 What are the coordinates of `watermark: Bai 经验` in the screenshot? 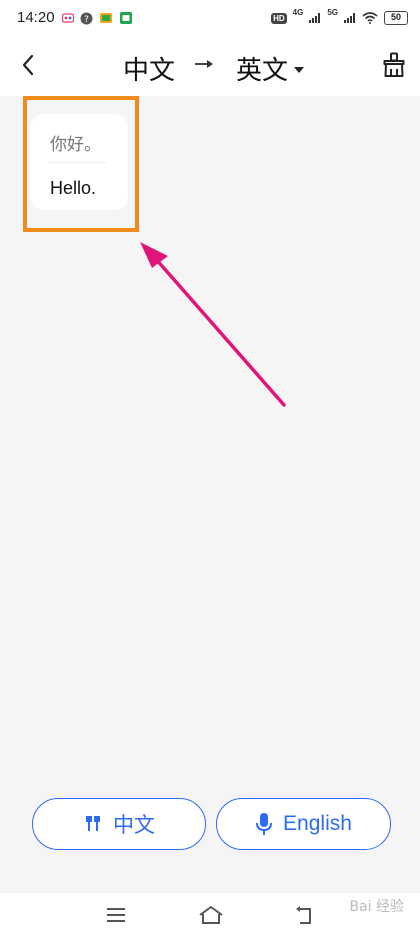 It's located at (376, 907).